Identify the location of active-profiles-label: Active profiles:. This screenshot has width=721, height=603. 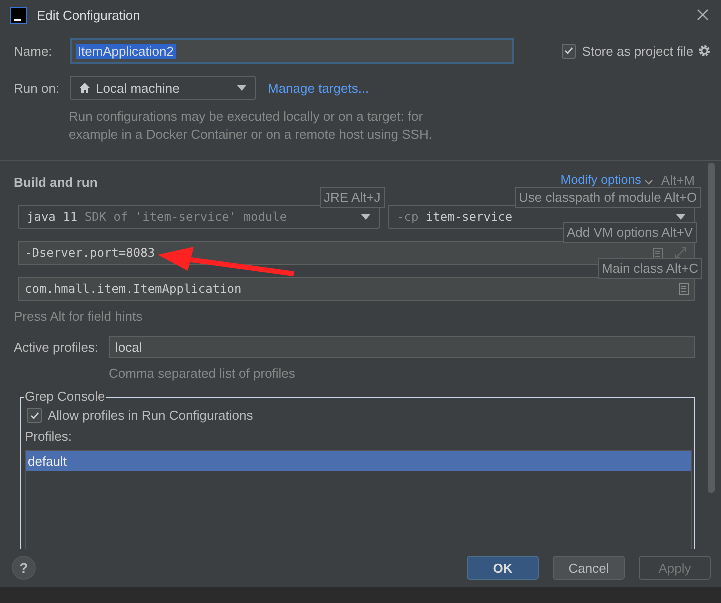
(56, 347).